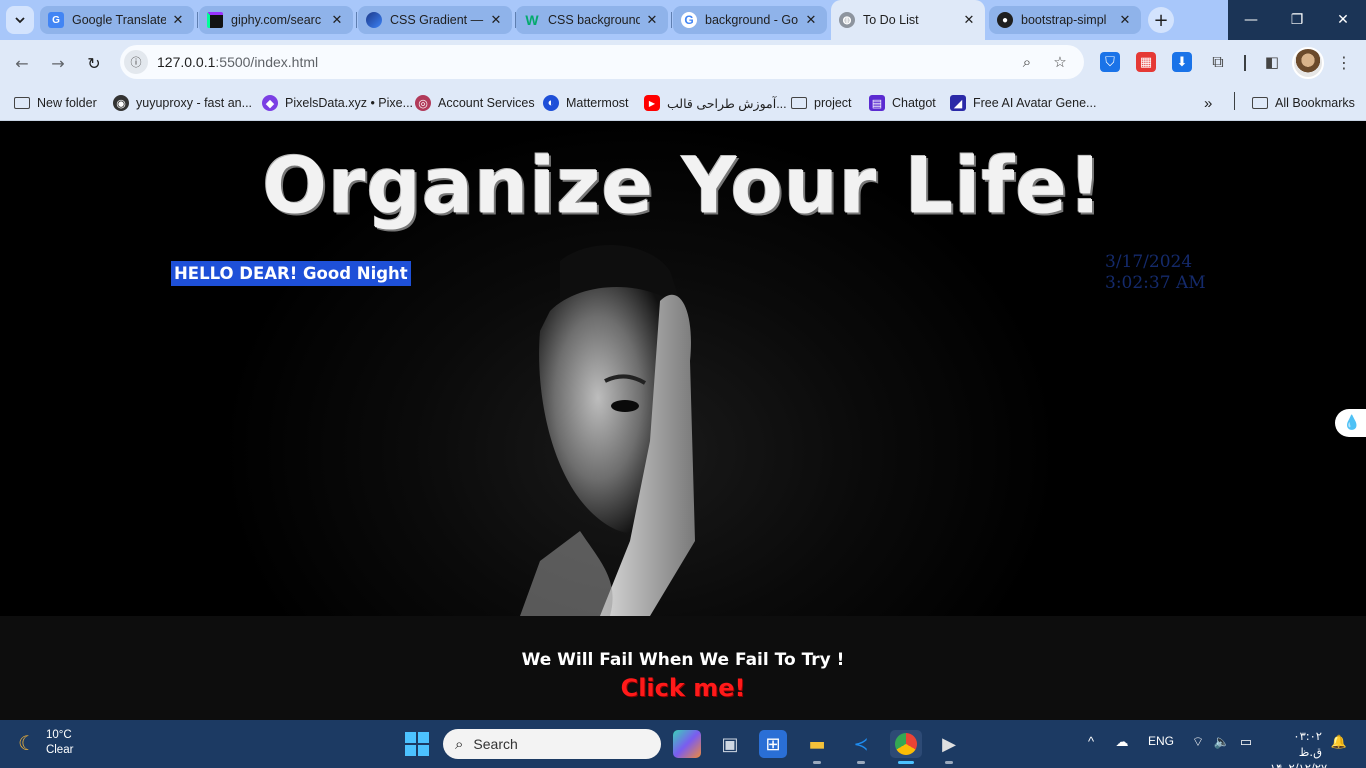  Describe the element at coordinates (799, 103) in the screenshot. I see `folder-icon` at that location.